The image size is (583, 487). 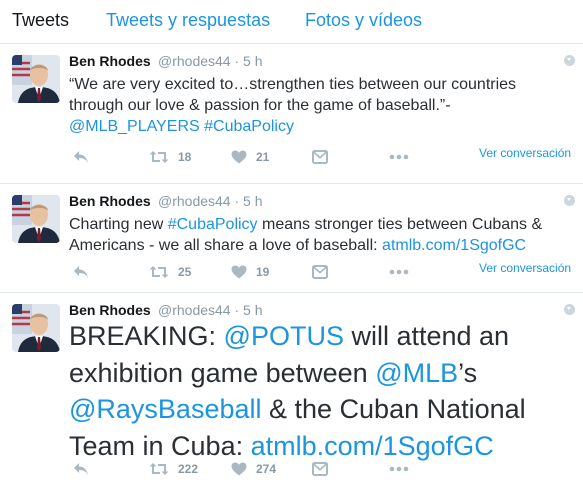 What do you see at coordinates (250, 157) in the screenshot?
I see `like-button: 21` at bounding box center [250, 157].